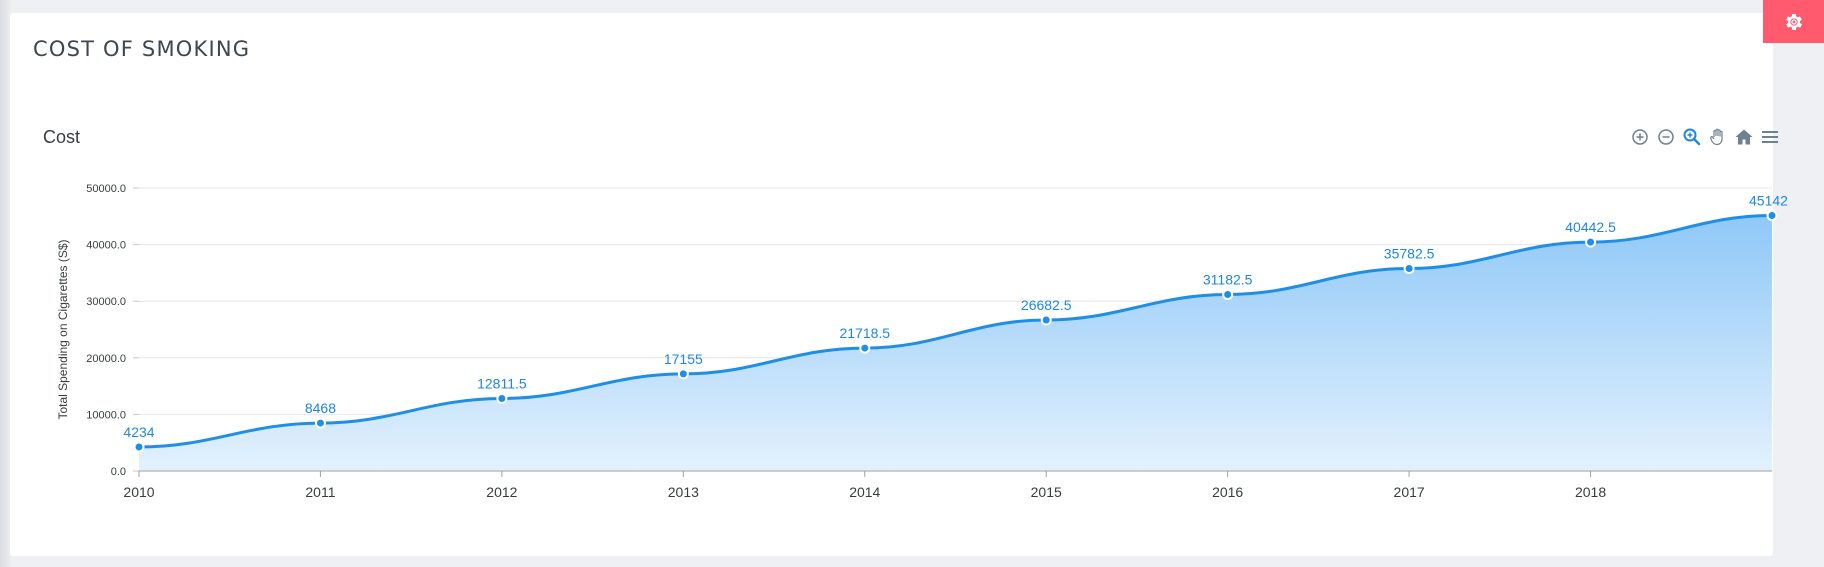  I want to click on x-tick-label: 2011, so click(320, 492).